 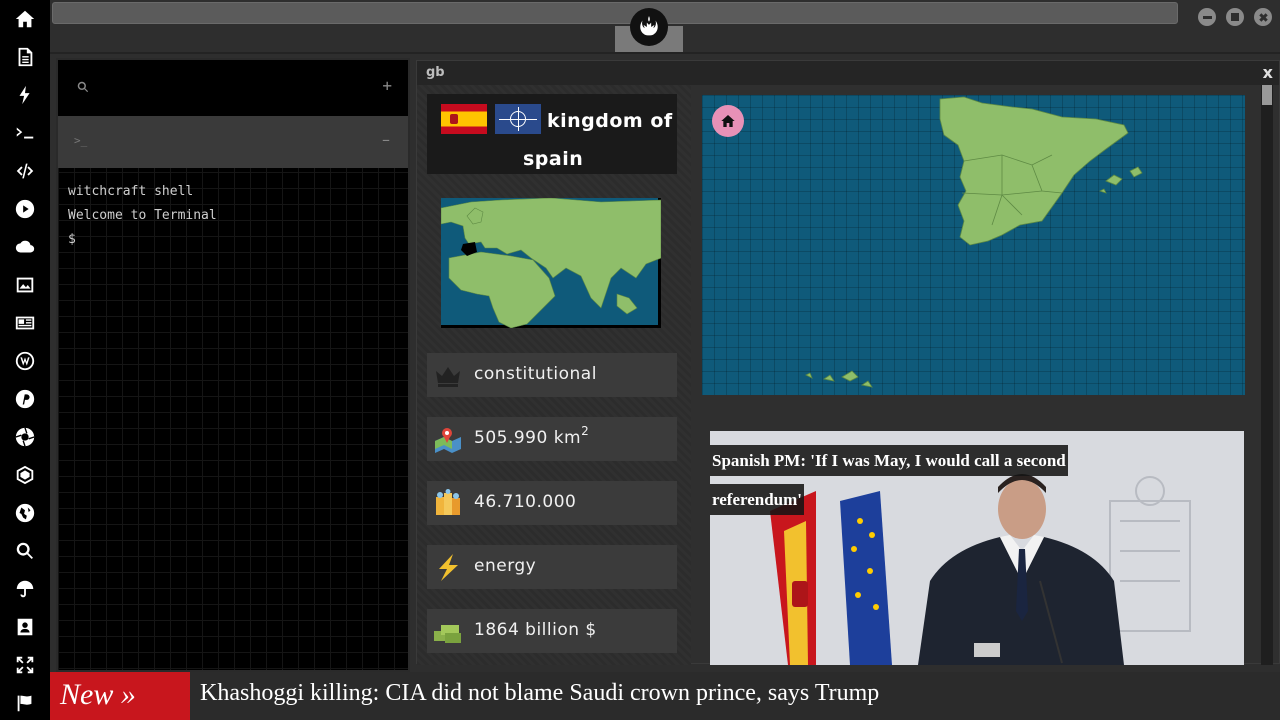 What do you see at coordinates (448, 377) in the screenshot?
I see `crown-icon` at bounding box center [448, 377].